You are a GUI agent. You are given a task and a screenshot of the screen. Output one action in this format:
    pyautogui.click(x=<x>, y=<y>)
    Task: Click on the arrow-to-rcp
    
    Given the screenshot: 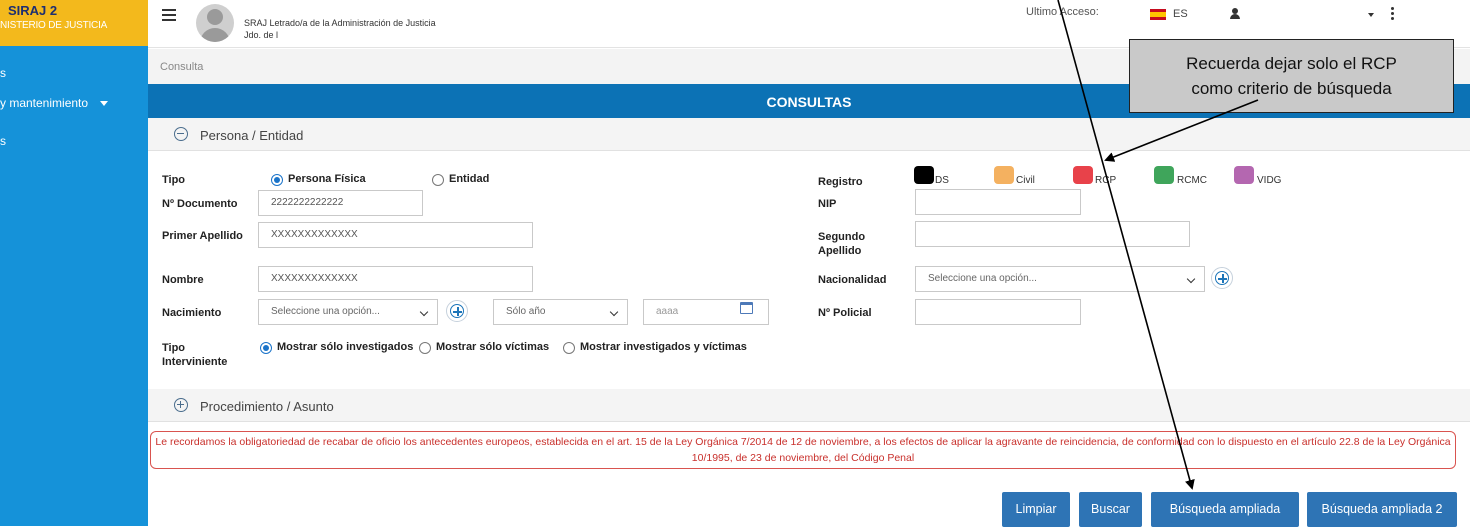 What is the action you would take?
    pyautogui.click(x=1181, y=130)
    